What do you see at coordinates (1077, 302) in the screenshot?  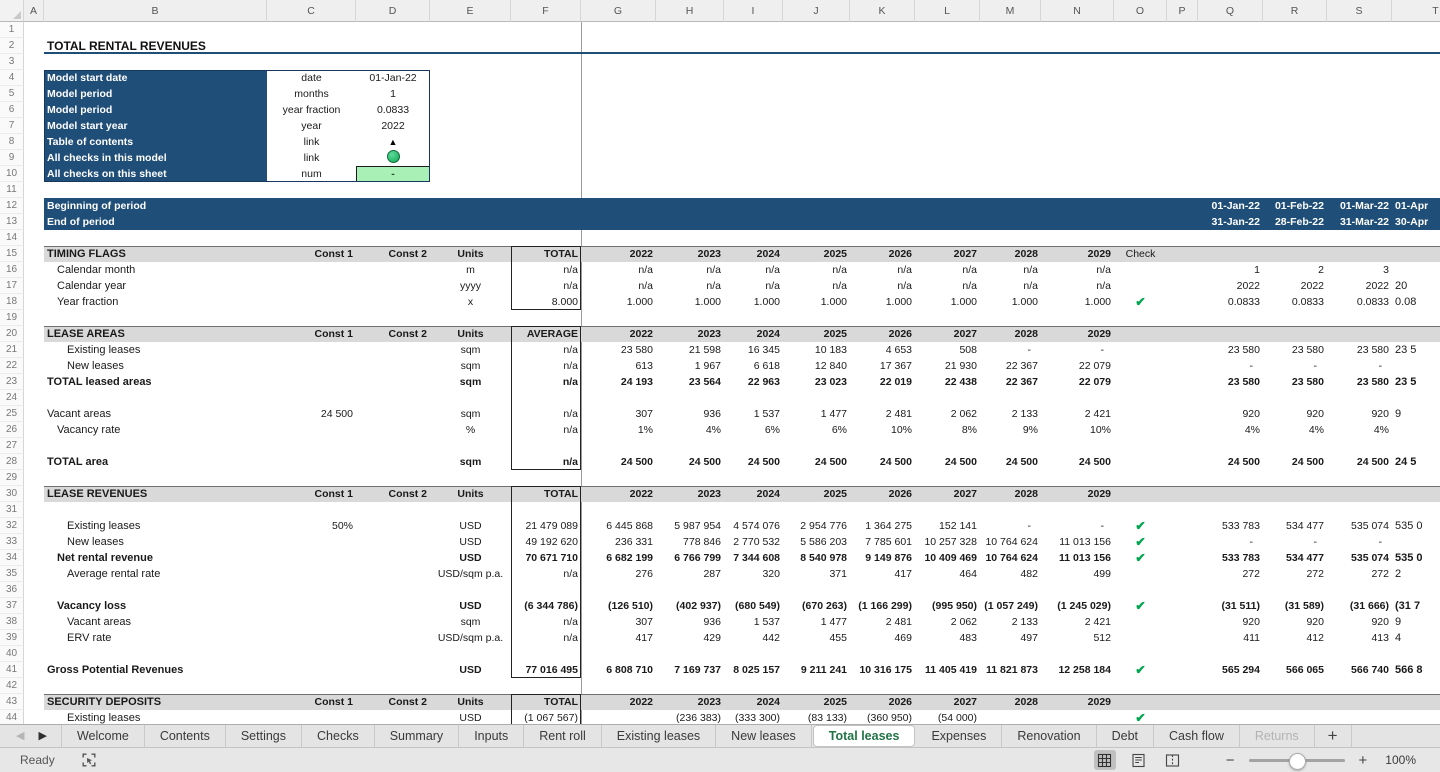 I see `cell-N18: 1.000` at bounding box center [1077, 302].